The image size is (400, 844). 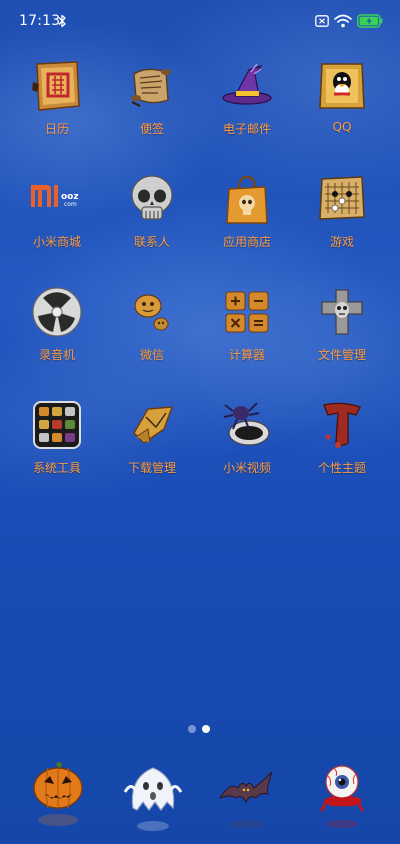 I want to click on status-bar: 17:13, so click(x=200, y=22).